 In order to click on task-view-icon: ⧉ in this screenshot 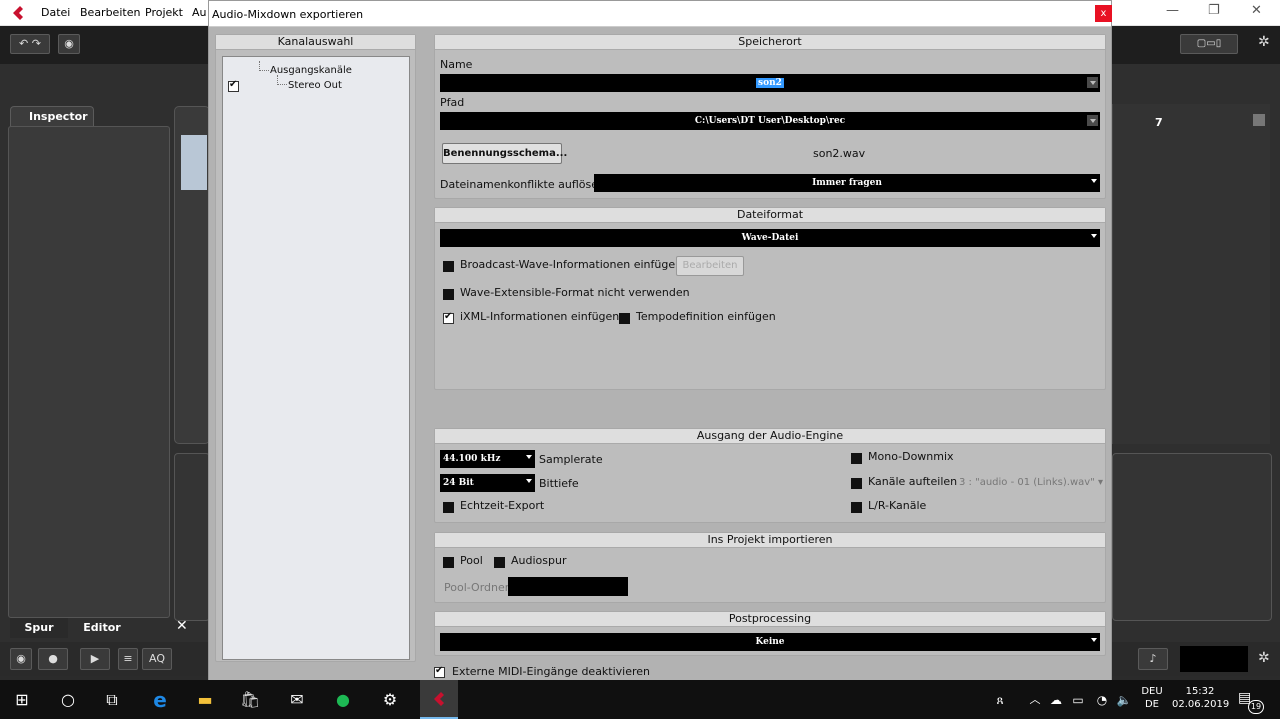, I will do `click(112, 700)`.